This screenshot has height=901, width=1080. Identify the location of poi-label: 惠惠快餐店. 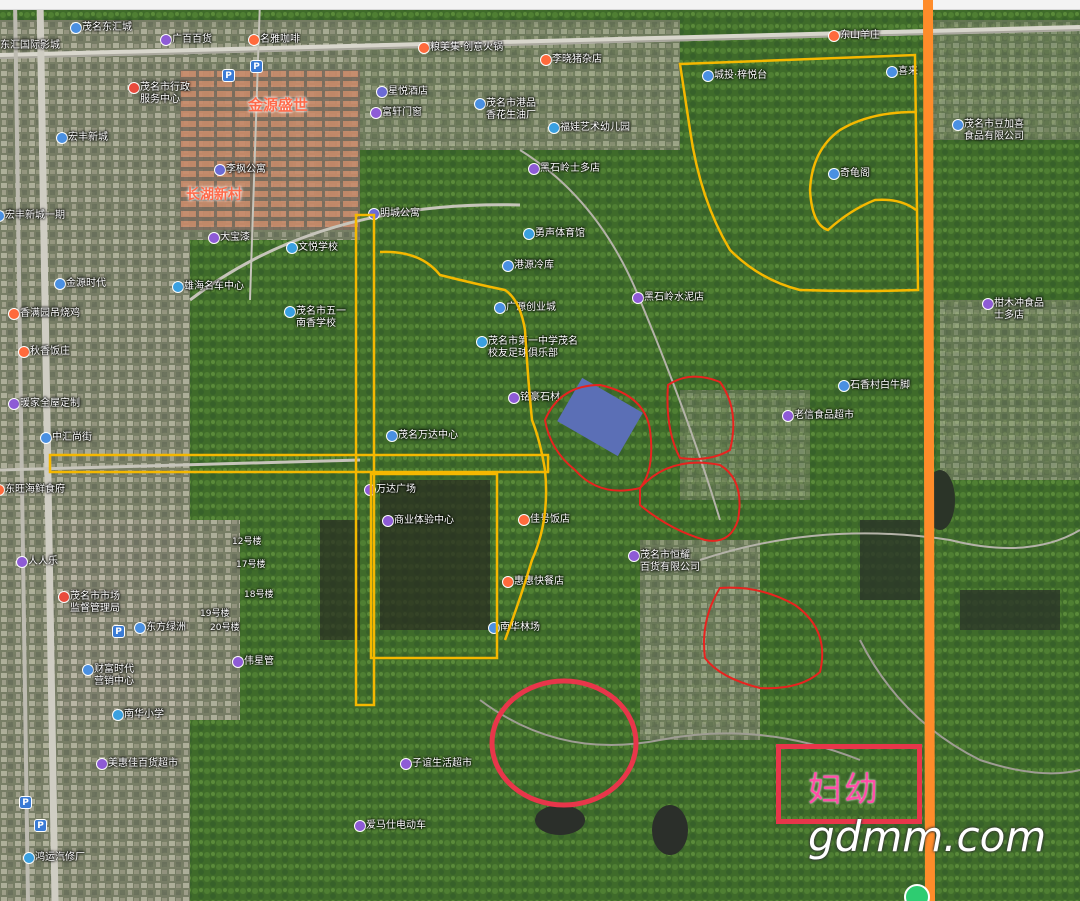
(539, 582).